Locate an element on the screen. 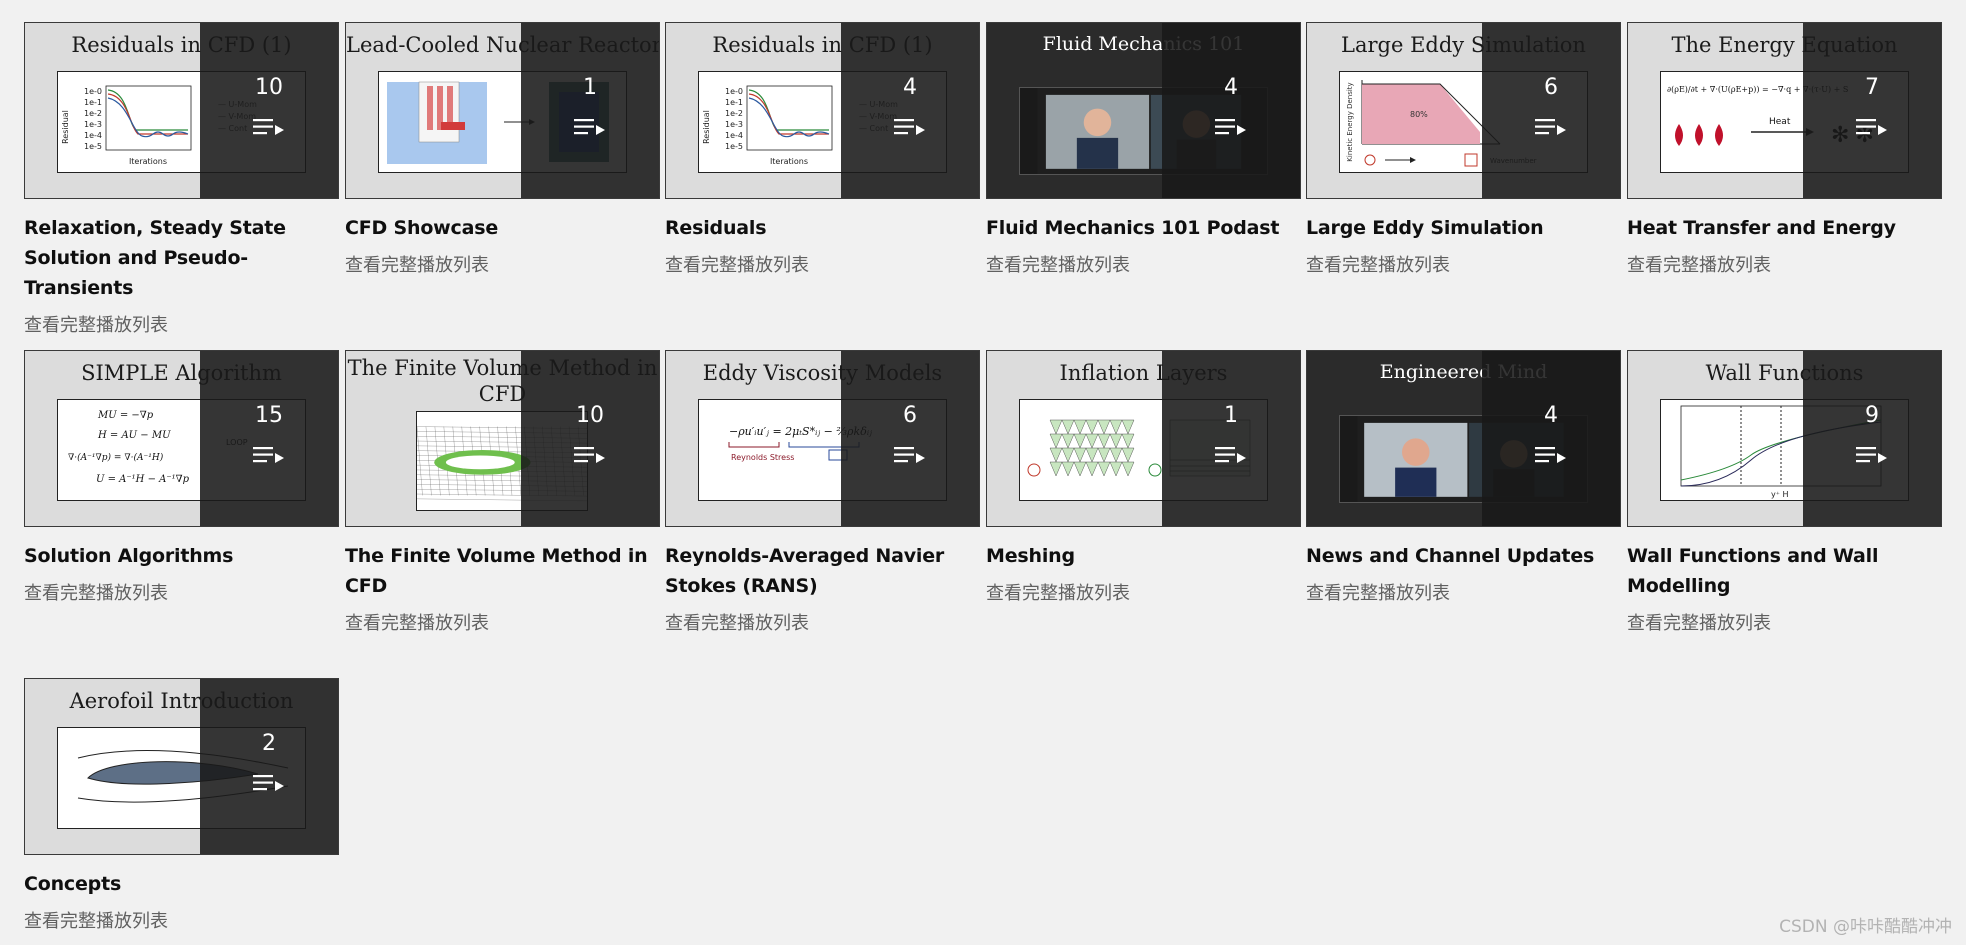 The width and height of the screenshot is (1966, 945). playlist-title: Heat Transfer and Energy is located at coordinates (1784, 228).